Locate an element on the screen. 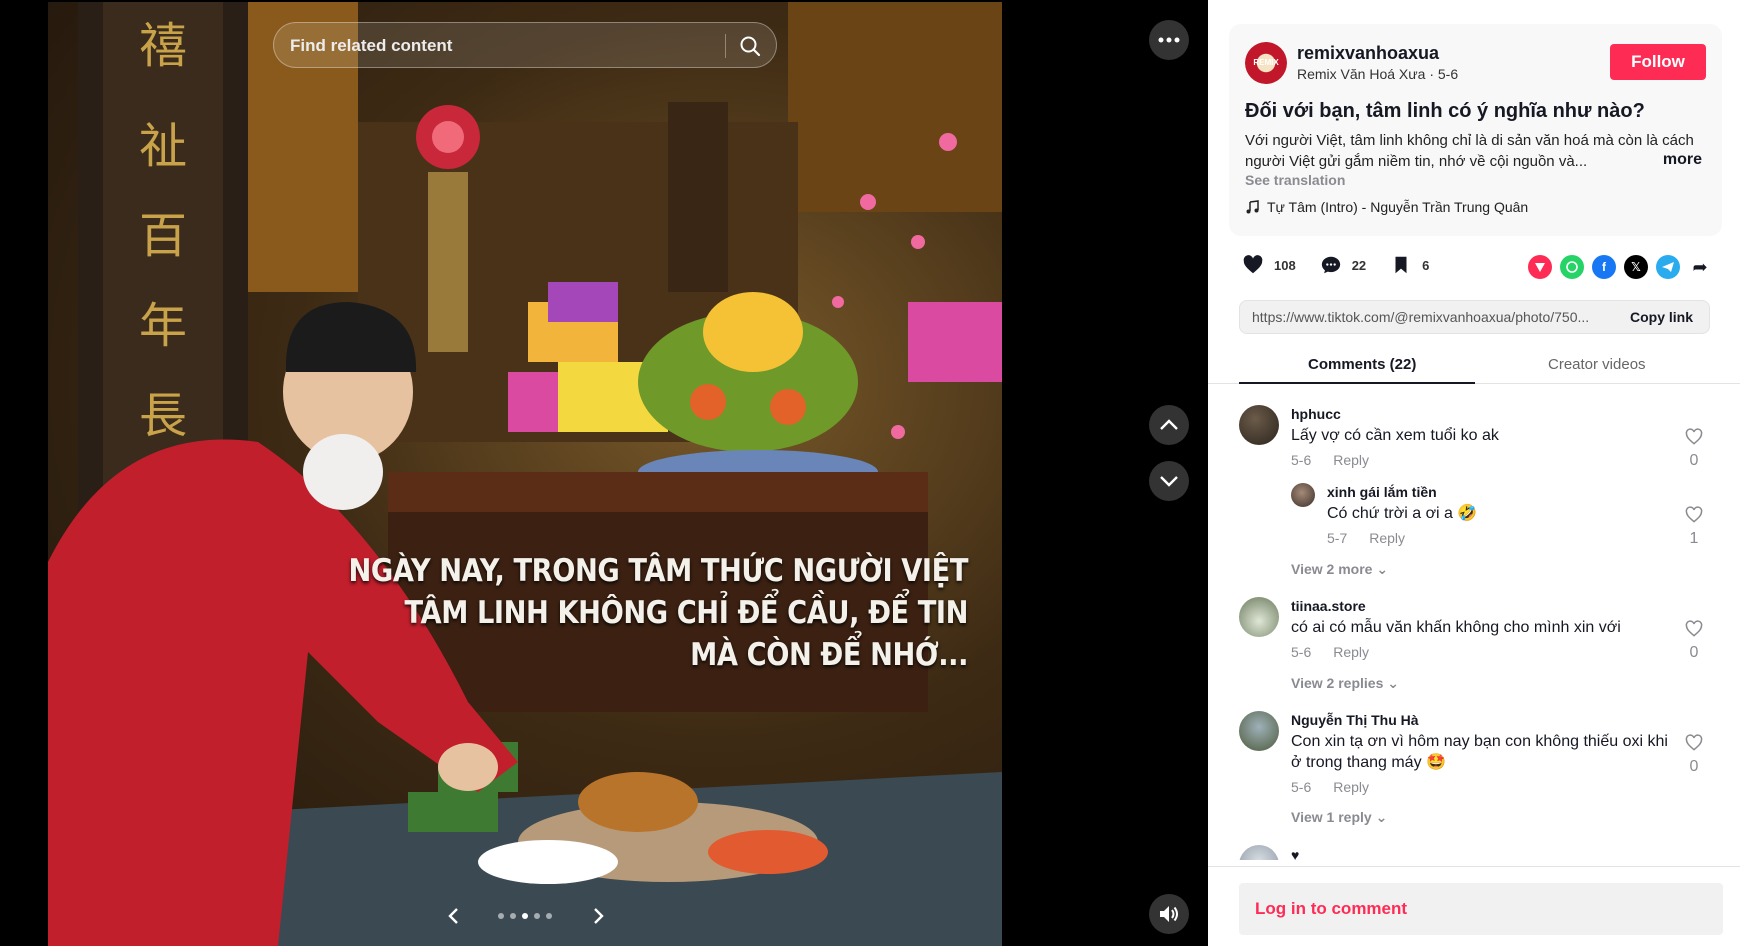  view-more-label: View 1 reply is located at coordinates (1331, 817).